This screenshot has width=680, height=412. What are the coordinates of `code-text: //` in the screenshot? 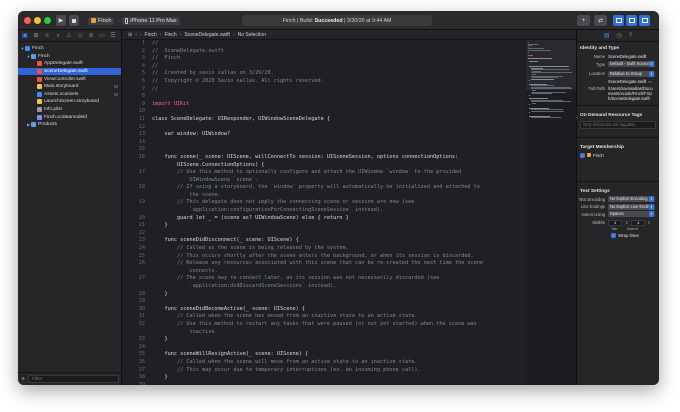 It's located at (155, 88).